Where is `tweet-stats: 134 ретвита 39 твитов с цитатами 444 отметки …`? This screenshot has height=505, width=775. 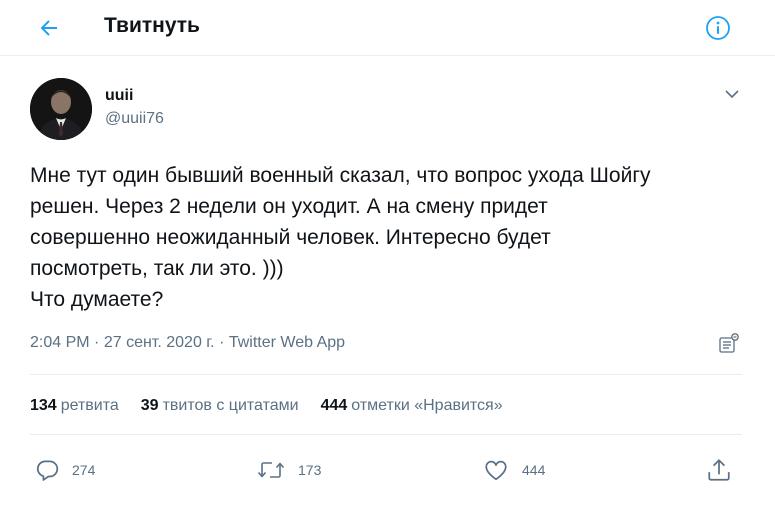 tweet-stats: 134 ретвита 39 твитов с цитатами 444 отметки … is located at coordinates (277, 406).